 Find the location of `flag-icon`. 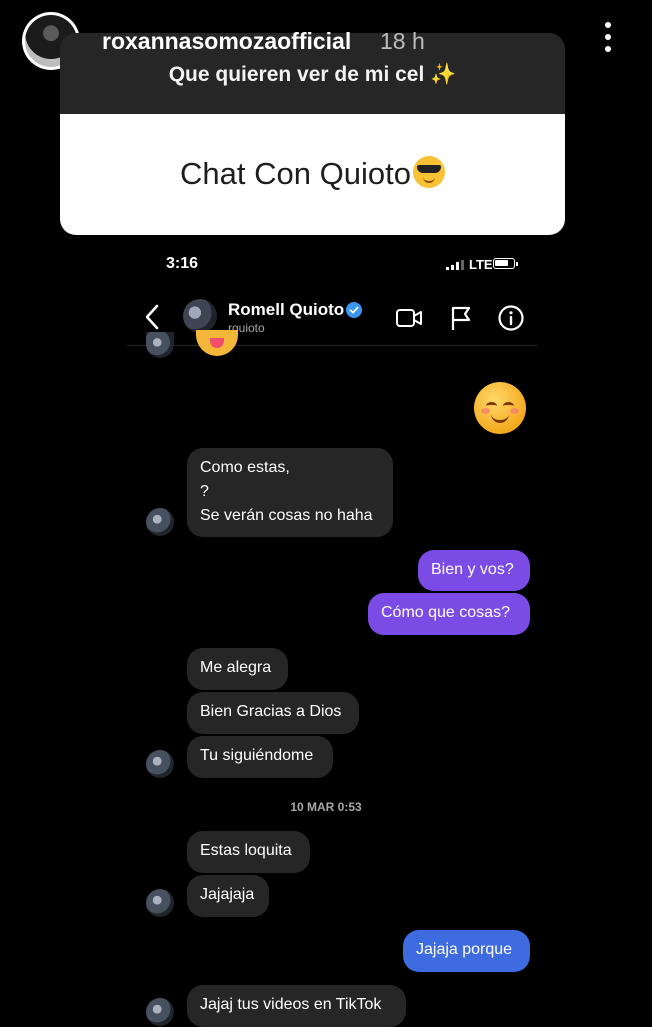

flag-icon is located at coordinates (461, 318).